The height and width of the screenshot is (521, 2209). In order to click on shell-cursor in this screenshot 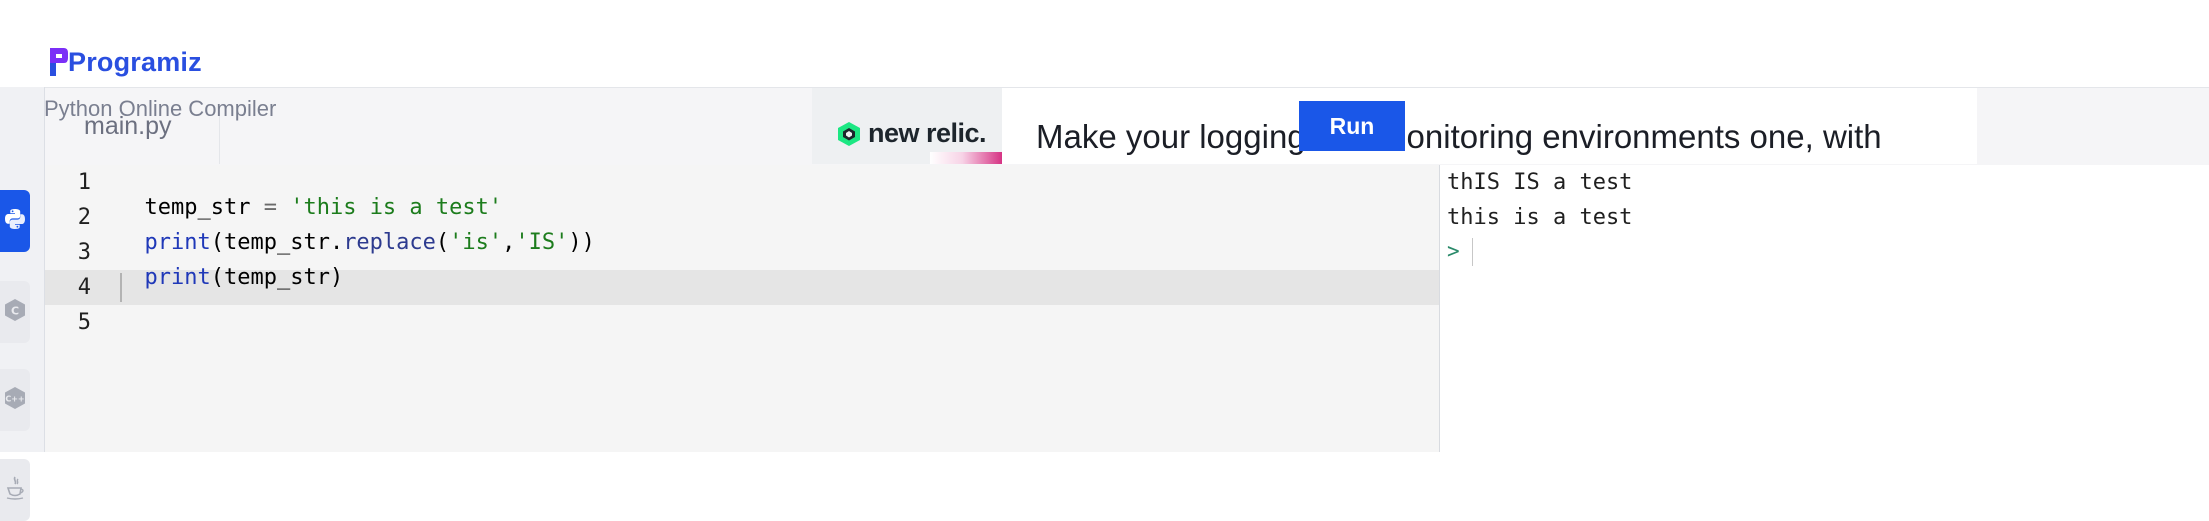, I will do `click(1472, 252)`.